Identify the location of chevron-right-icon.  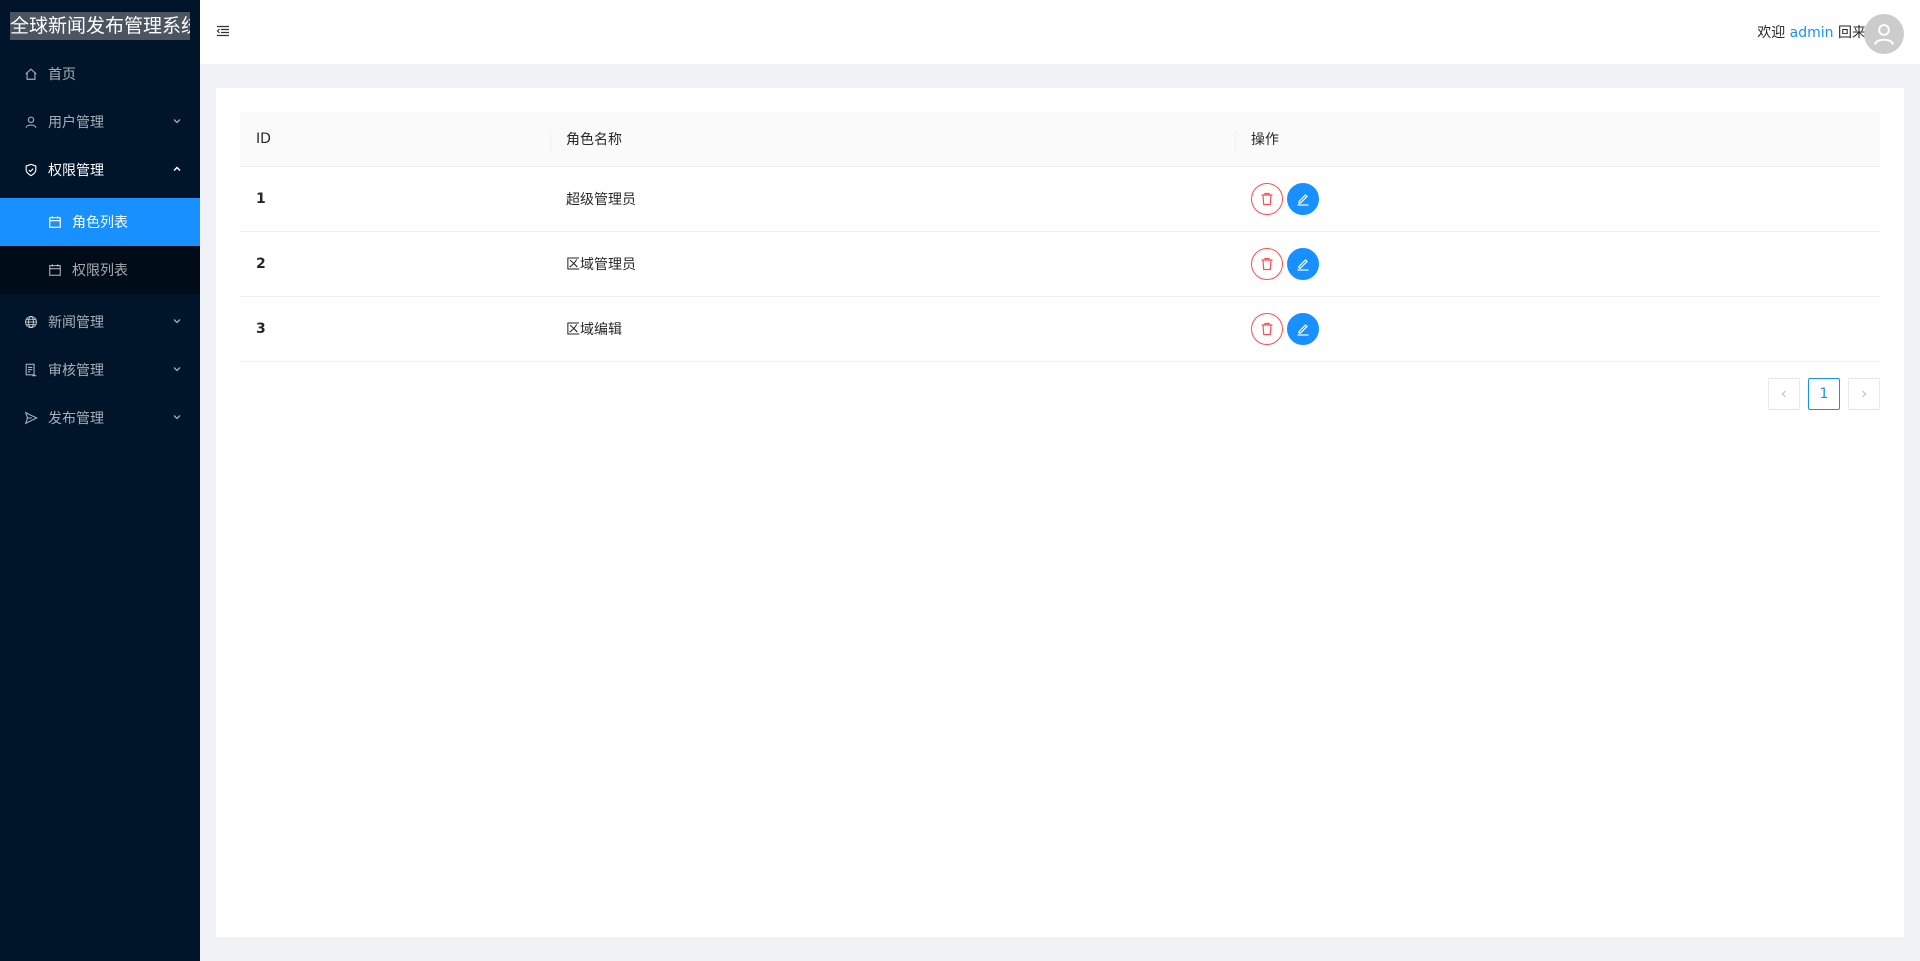
(1864, 394).